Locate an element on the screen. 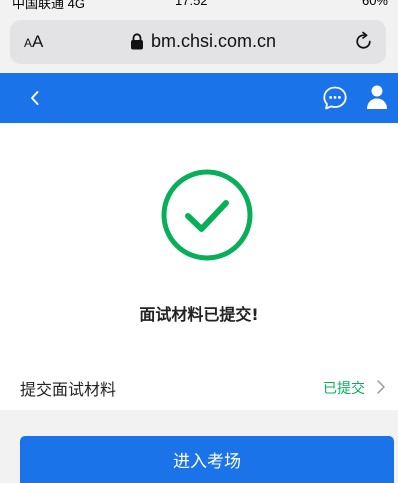  user-icon is located at coordinates (377, 97).